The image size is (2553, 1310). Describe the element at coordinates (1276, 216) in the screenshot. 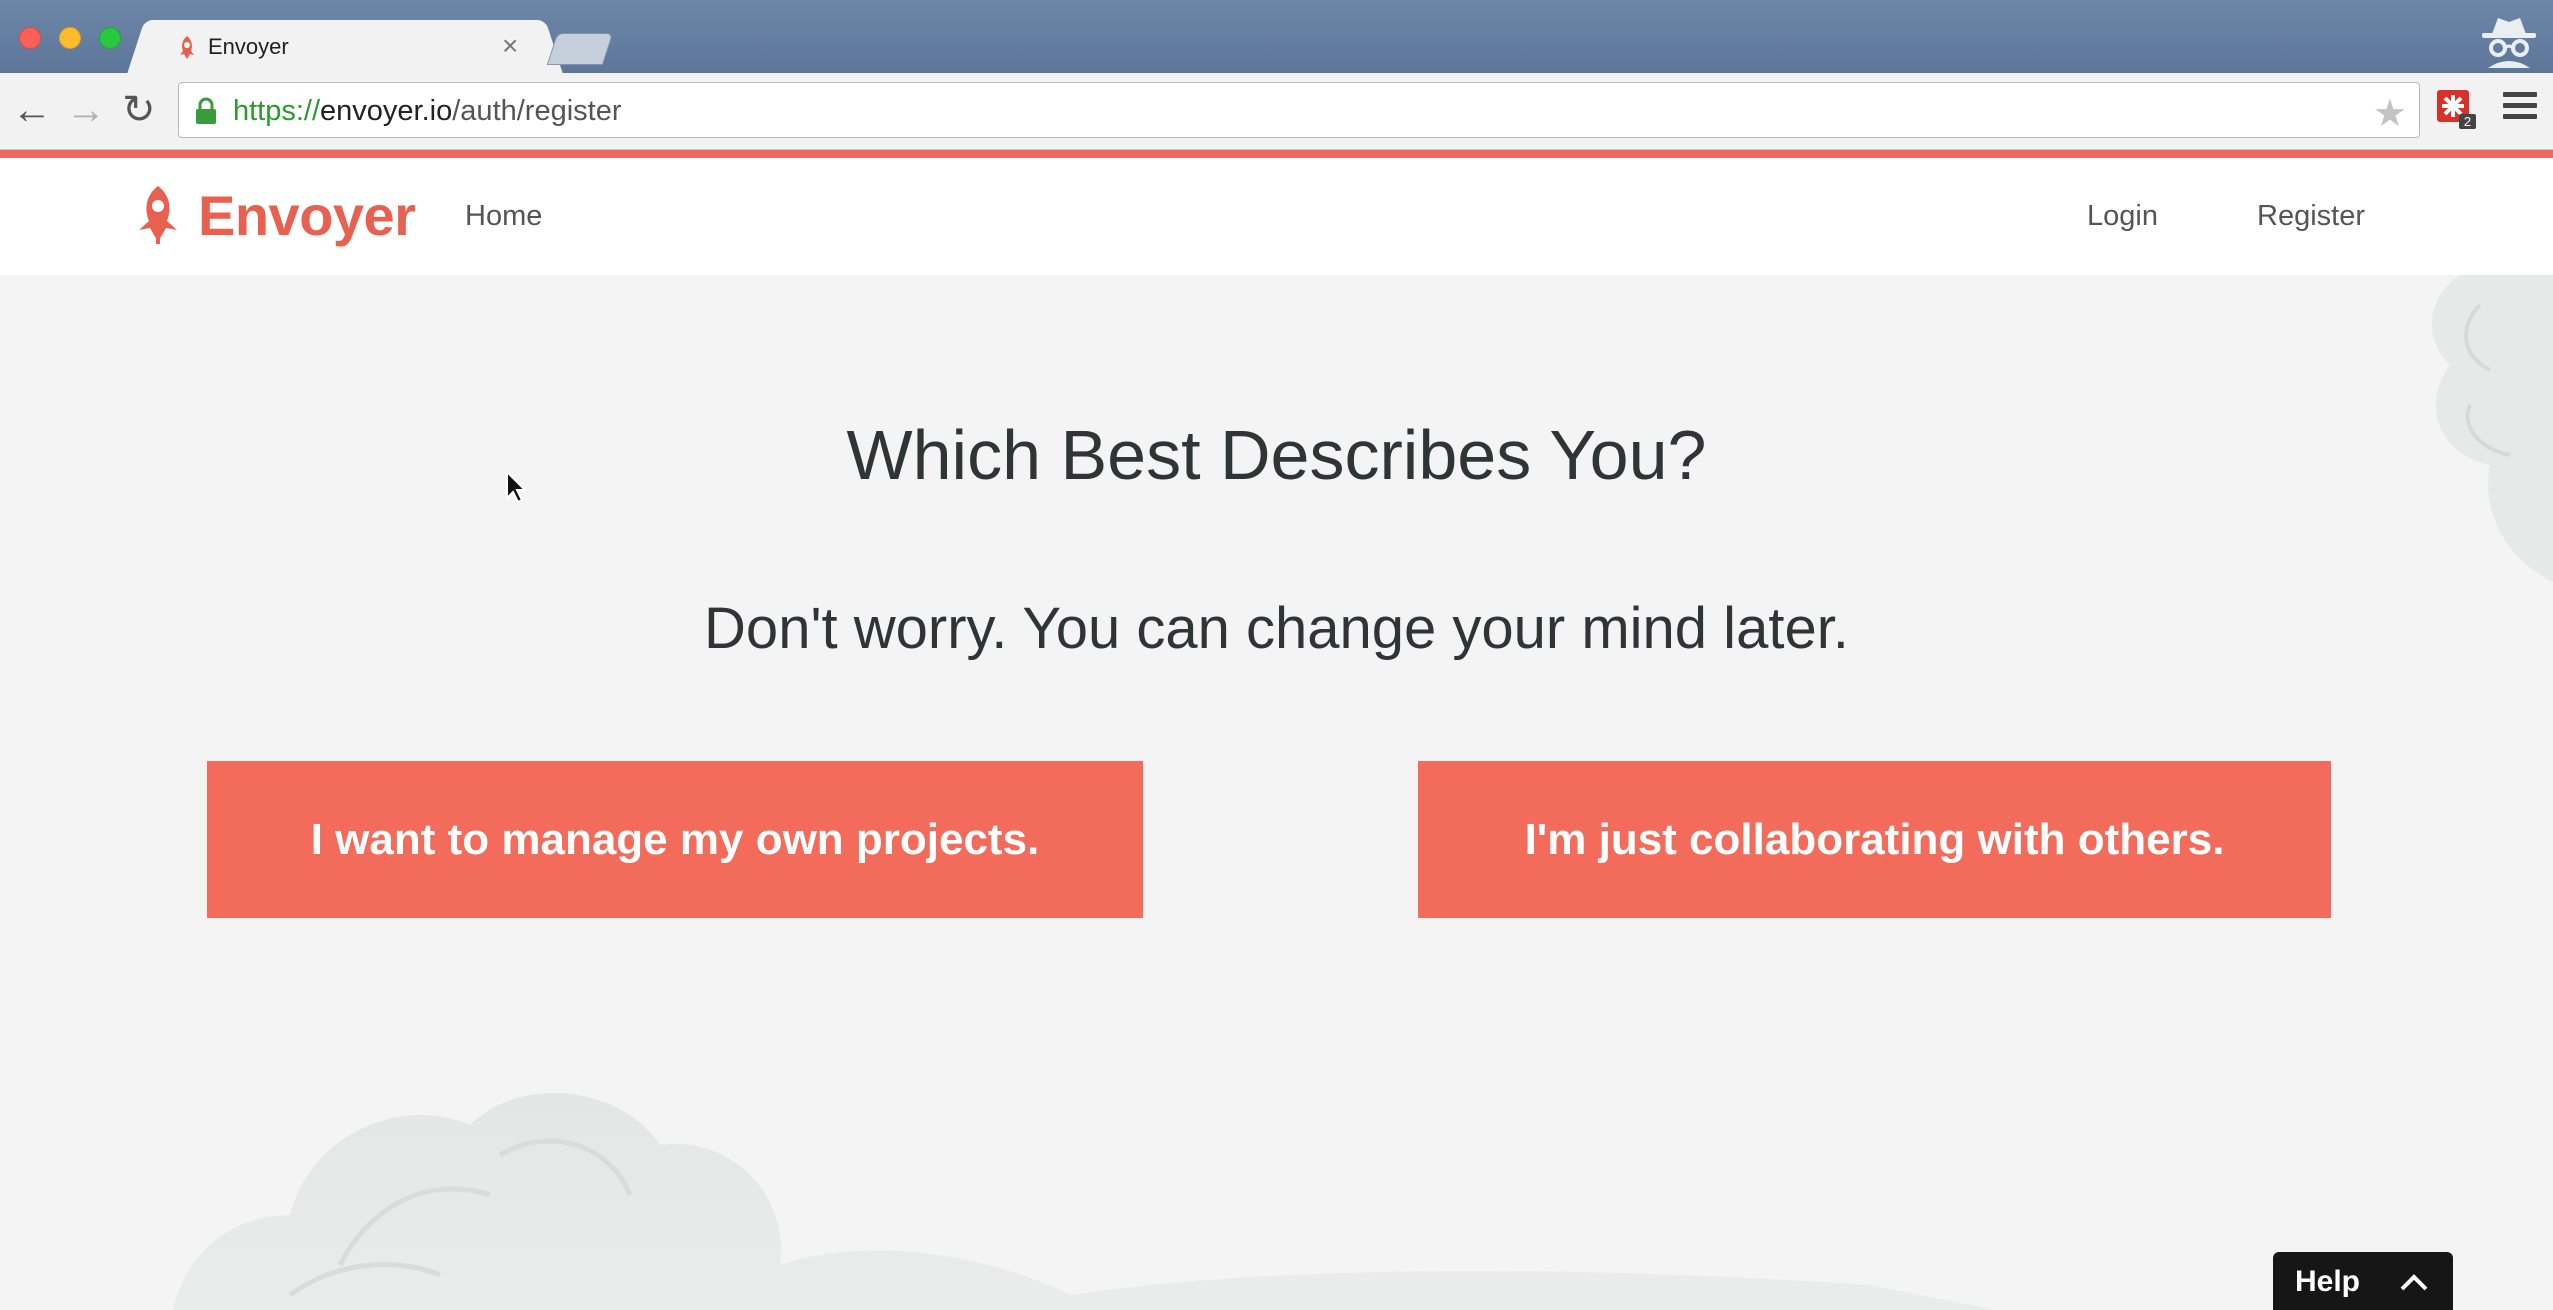

I see `site-header: Envoyer Home Login Register` at that location.